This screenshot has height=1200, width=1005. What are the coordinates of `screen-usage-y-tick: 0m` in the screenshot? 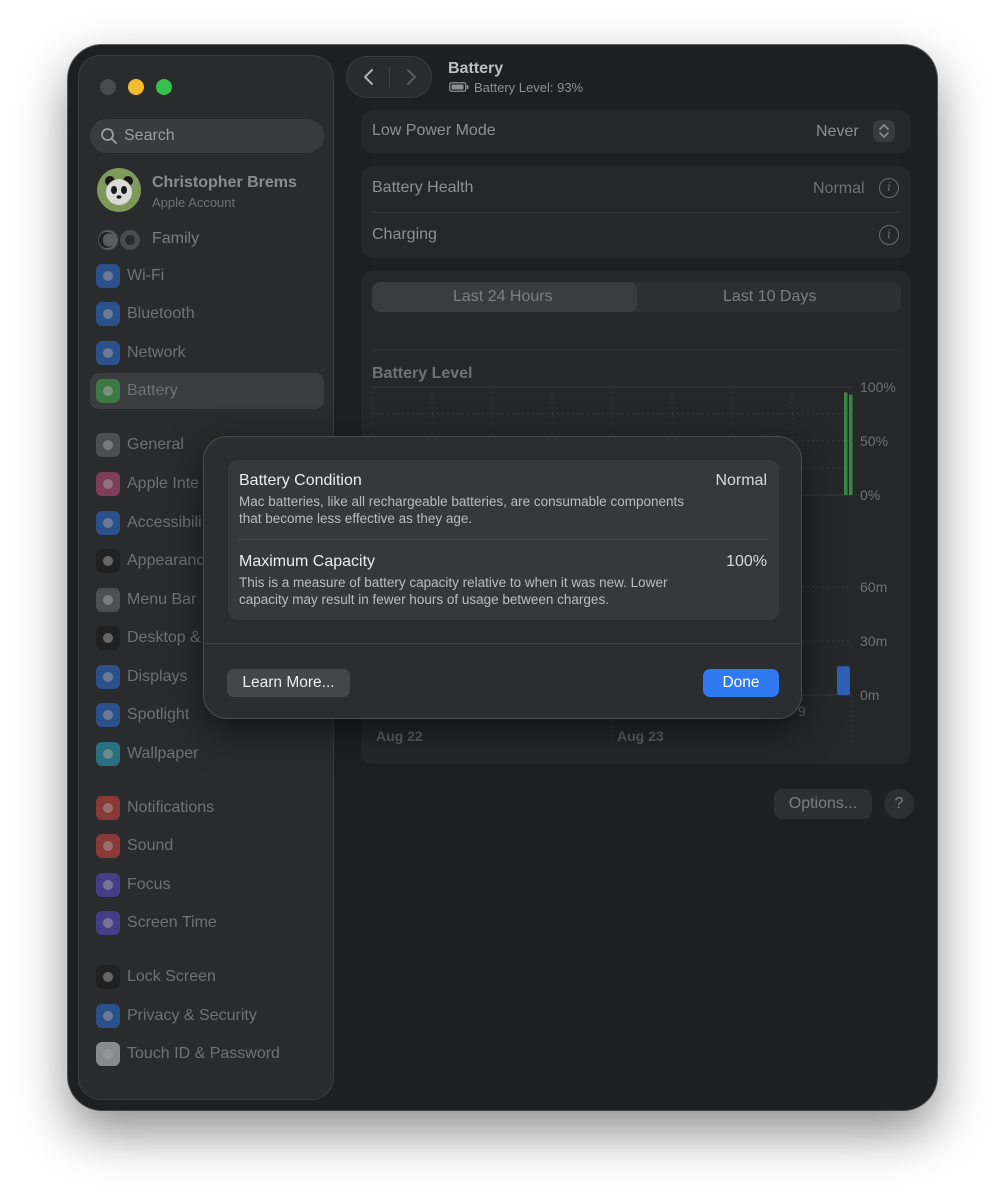 It's located at (869, 695).